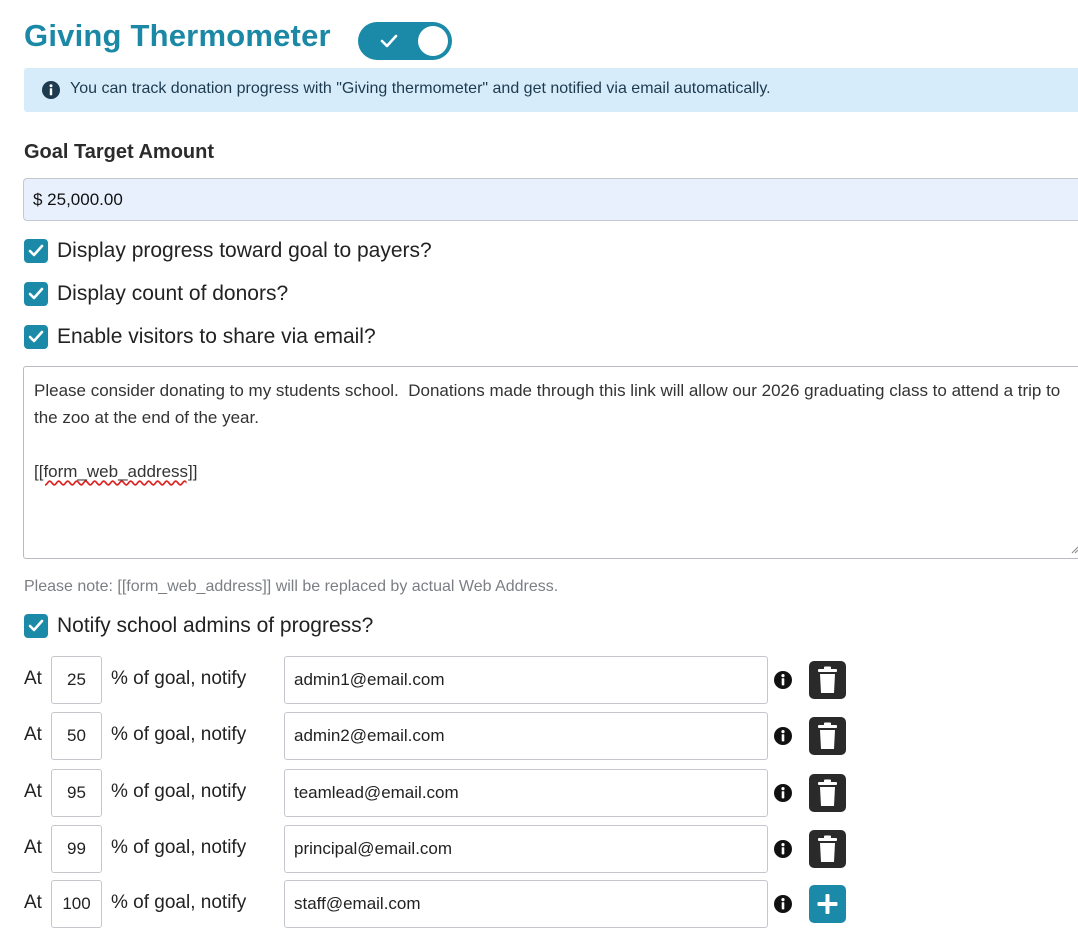 This screenshot has height=928, width=1078. Describe the element at coordinates (405, 41) in the screenshot. I see `enable-toggle` at that location.